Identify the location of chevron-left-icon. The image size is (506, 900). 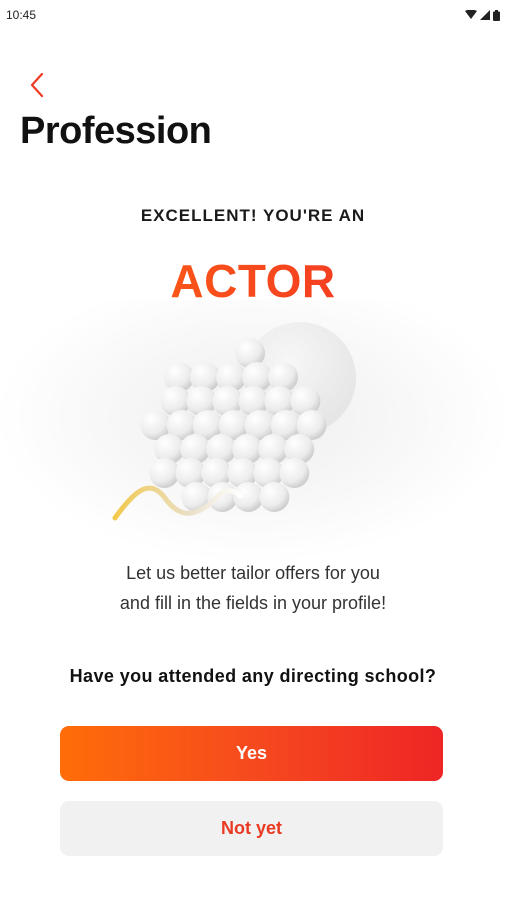
(37, 85).